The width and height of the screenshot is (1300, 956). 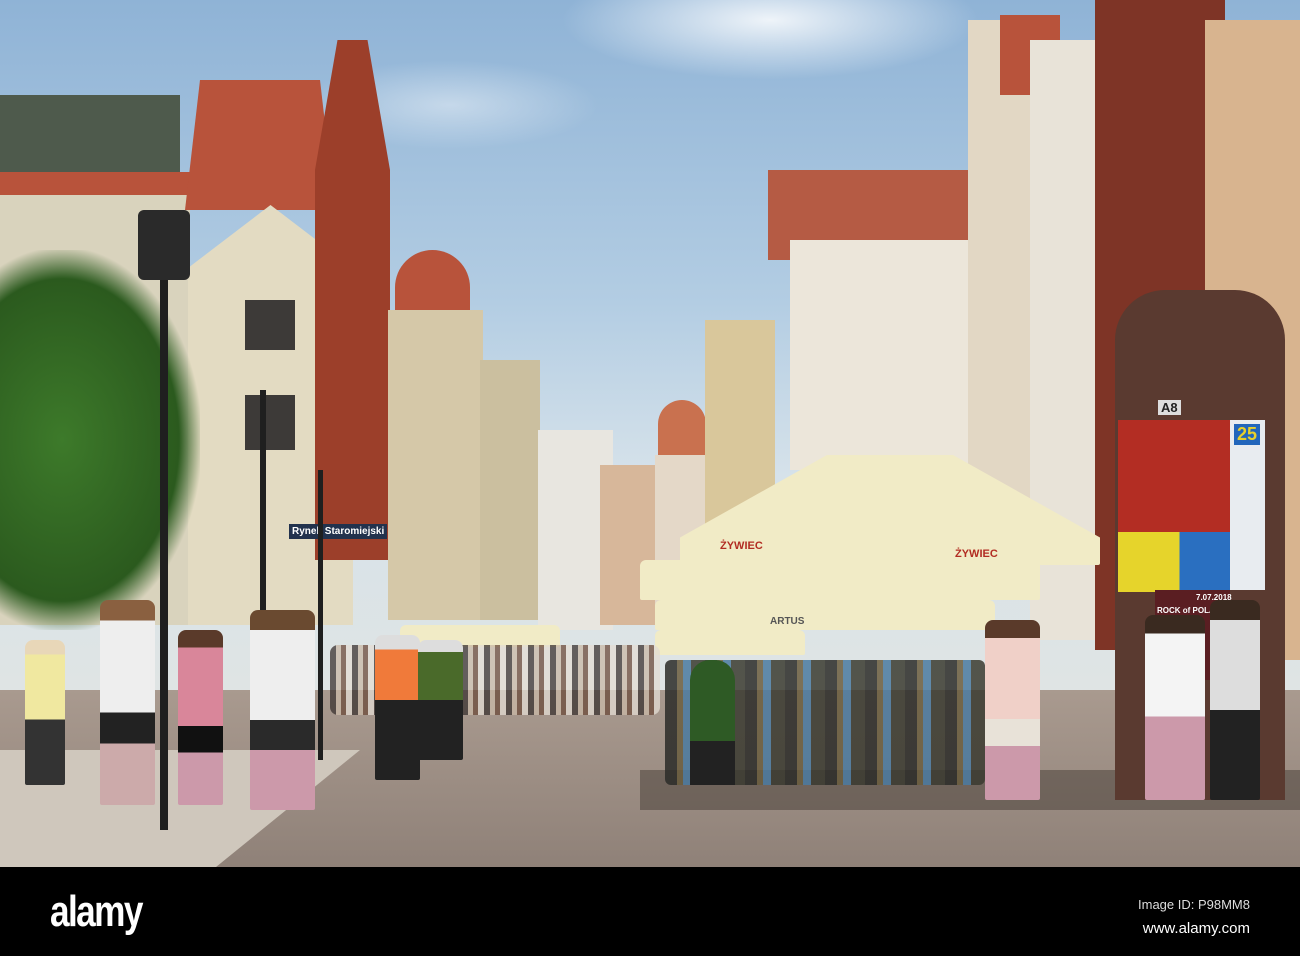 I want to click on lamp-head, so click(x=164, y=245).